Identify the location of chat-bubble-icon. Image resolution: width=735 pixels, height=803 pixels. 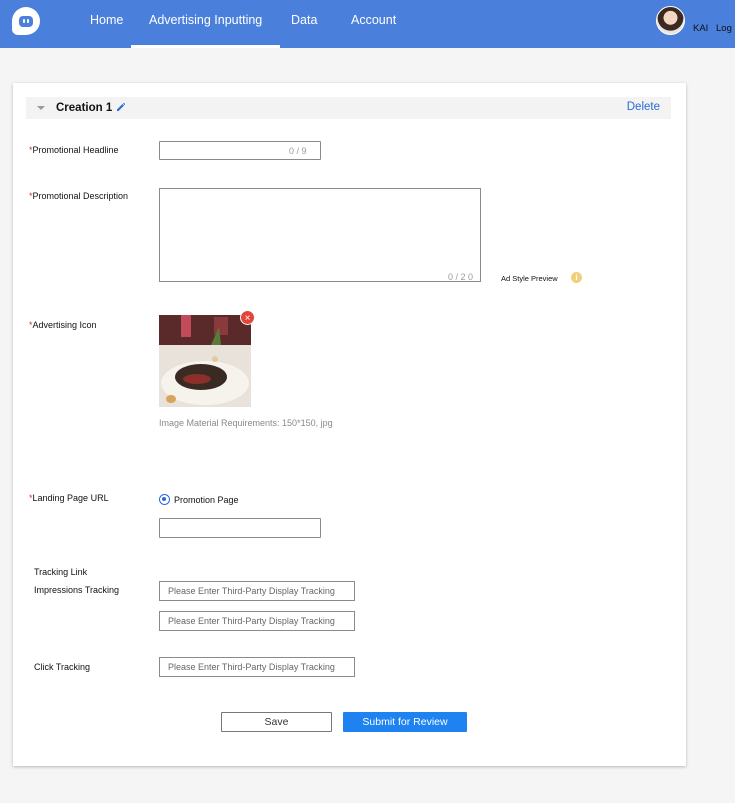
(26, 21).